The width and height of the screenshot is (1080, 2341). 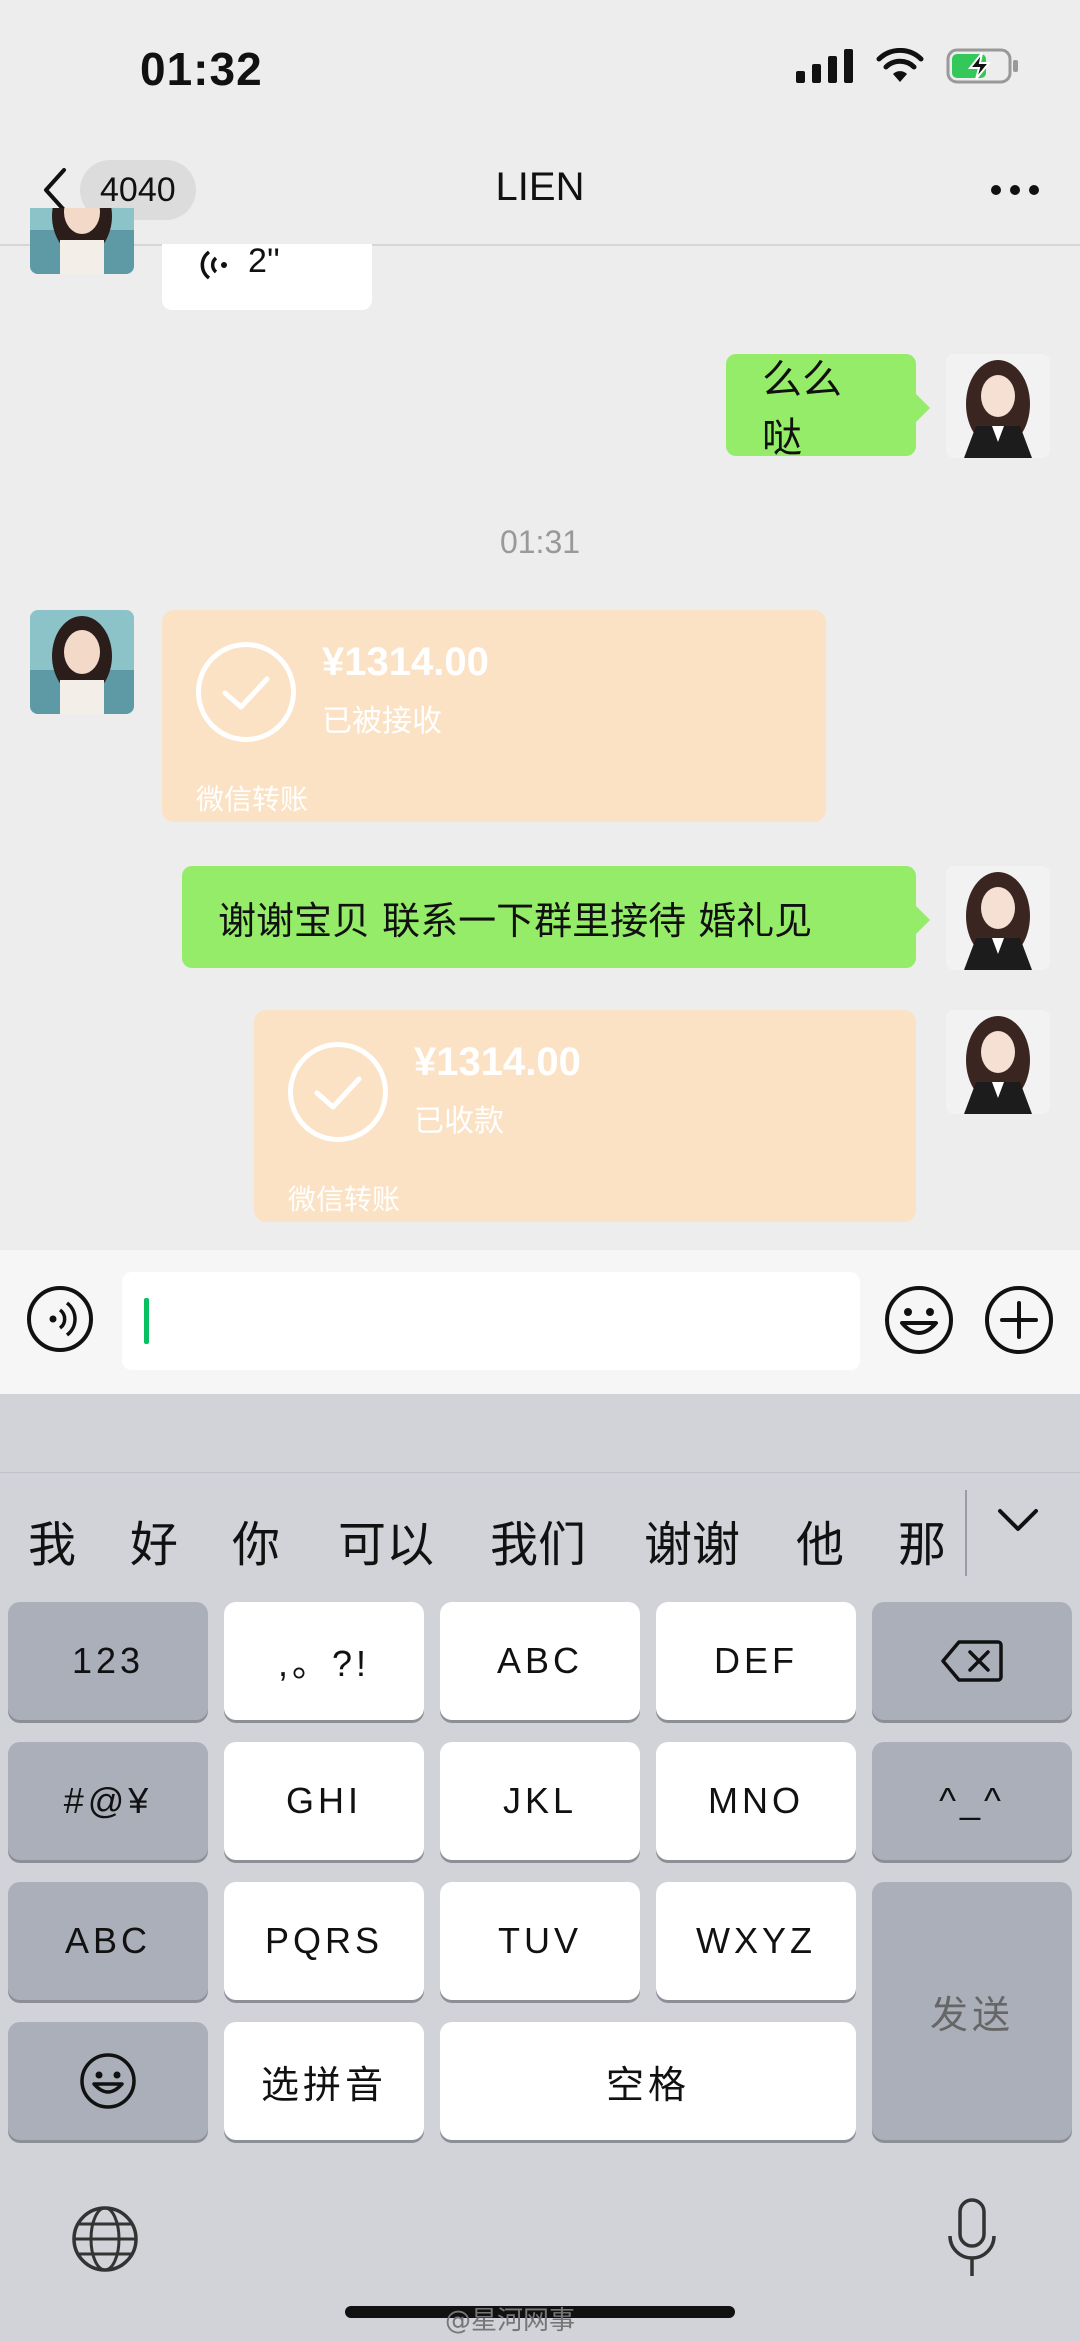 I want to click on key-backspace, so click(x=972, y=1661).